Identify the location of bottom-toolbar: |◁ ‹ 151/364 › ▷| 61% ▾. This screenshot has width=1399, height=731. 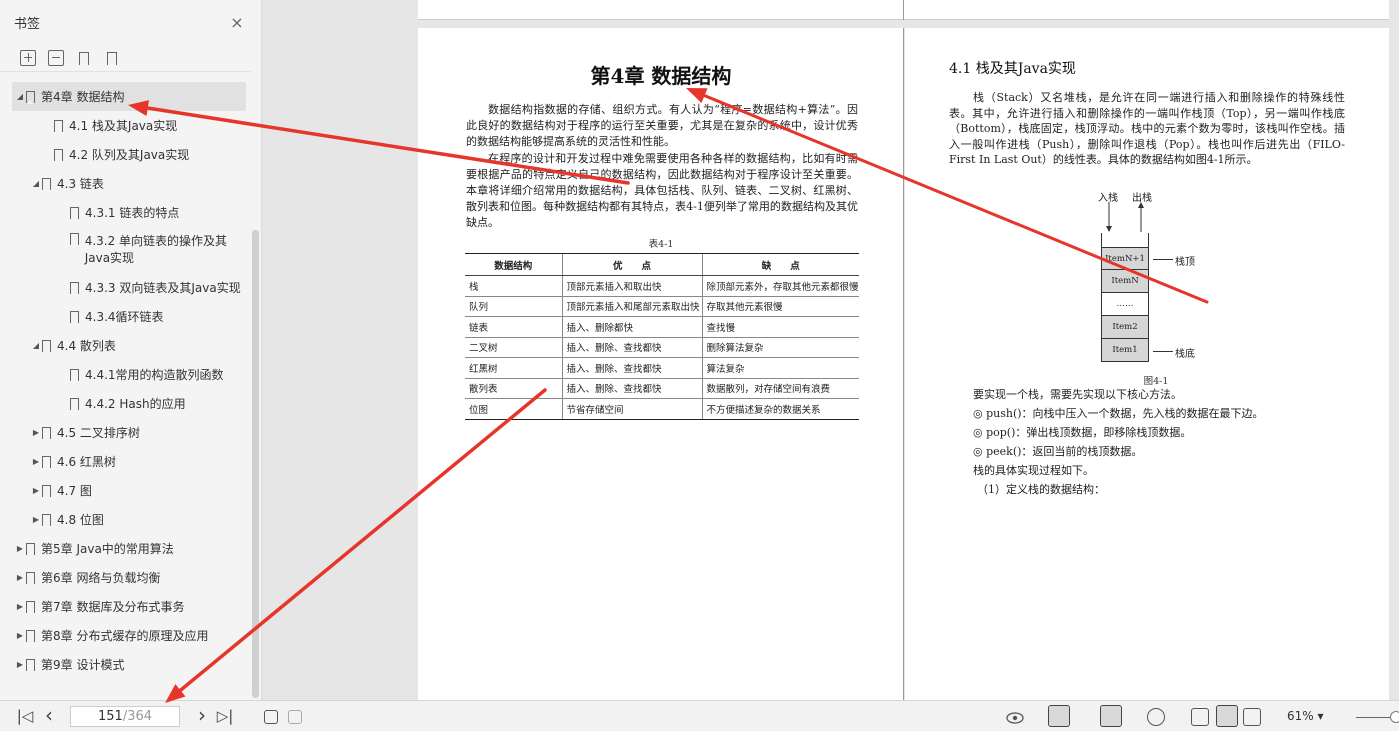
(699, 715).